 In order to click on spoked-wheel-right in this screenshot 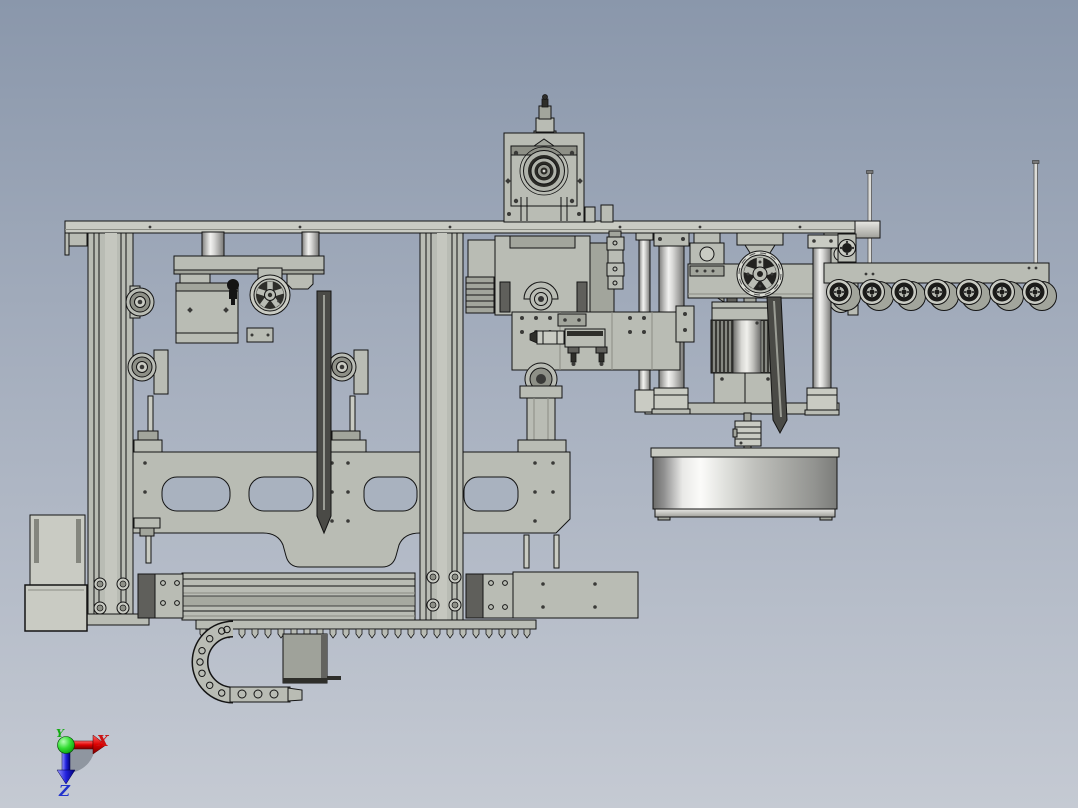, I will do `click(760, 274)`.